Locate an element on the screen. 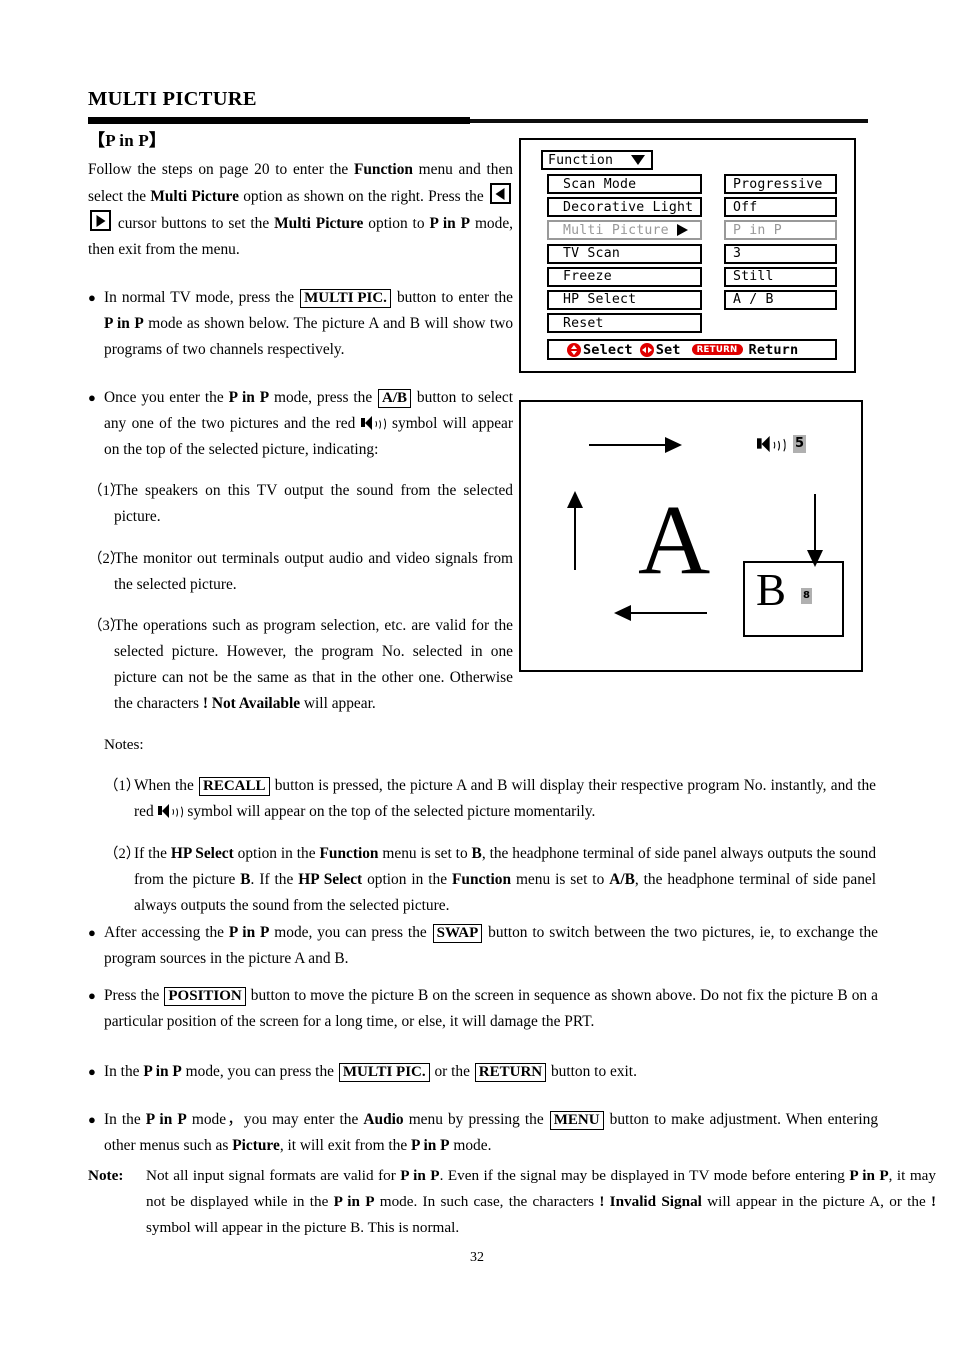 This screenshot has height=1351, width=954. osd-option-label: Multi Picture is located at coordinates (616, 230).